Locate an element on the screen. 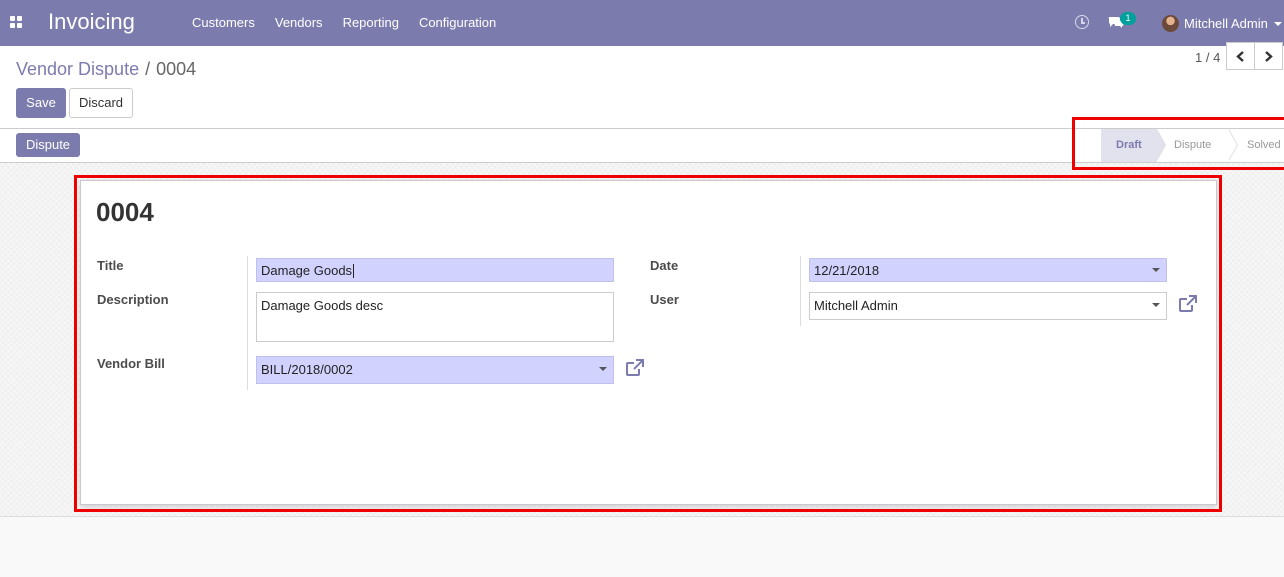 This screenshot has height=577, width=1284. menu-customers: Customers is located at coordinates (223, 23).